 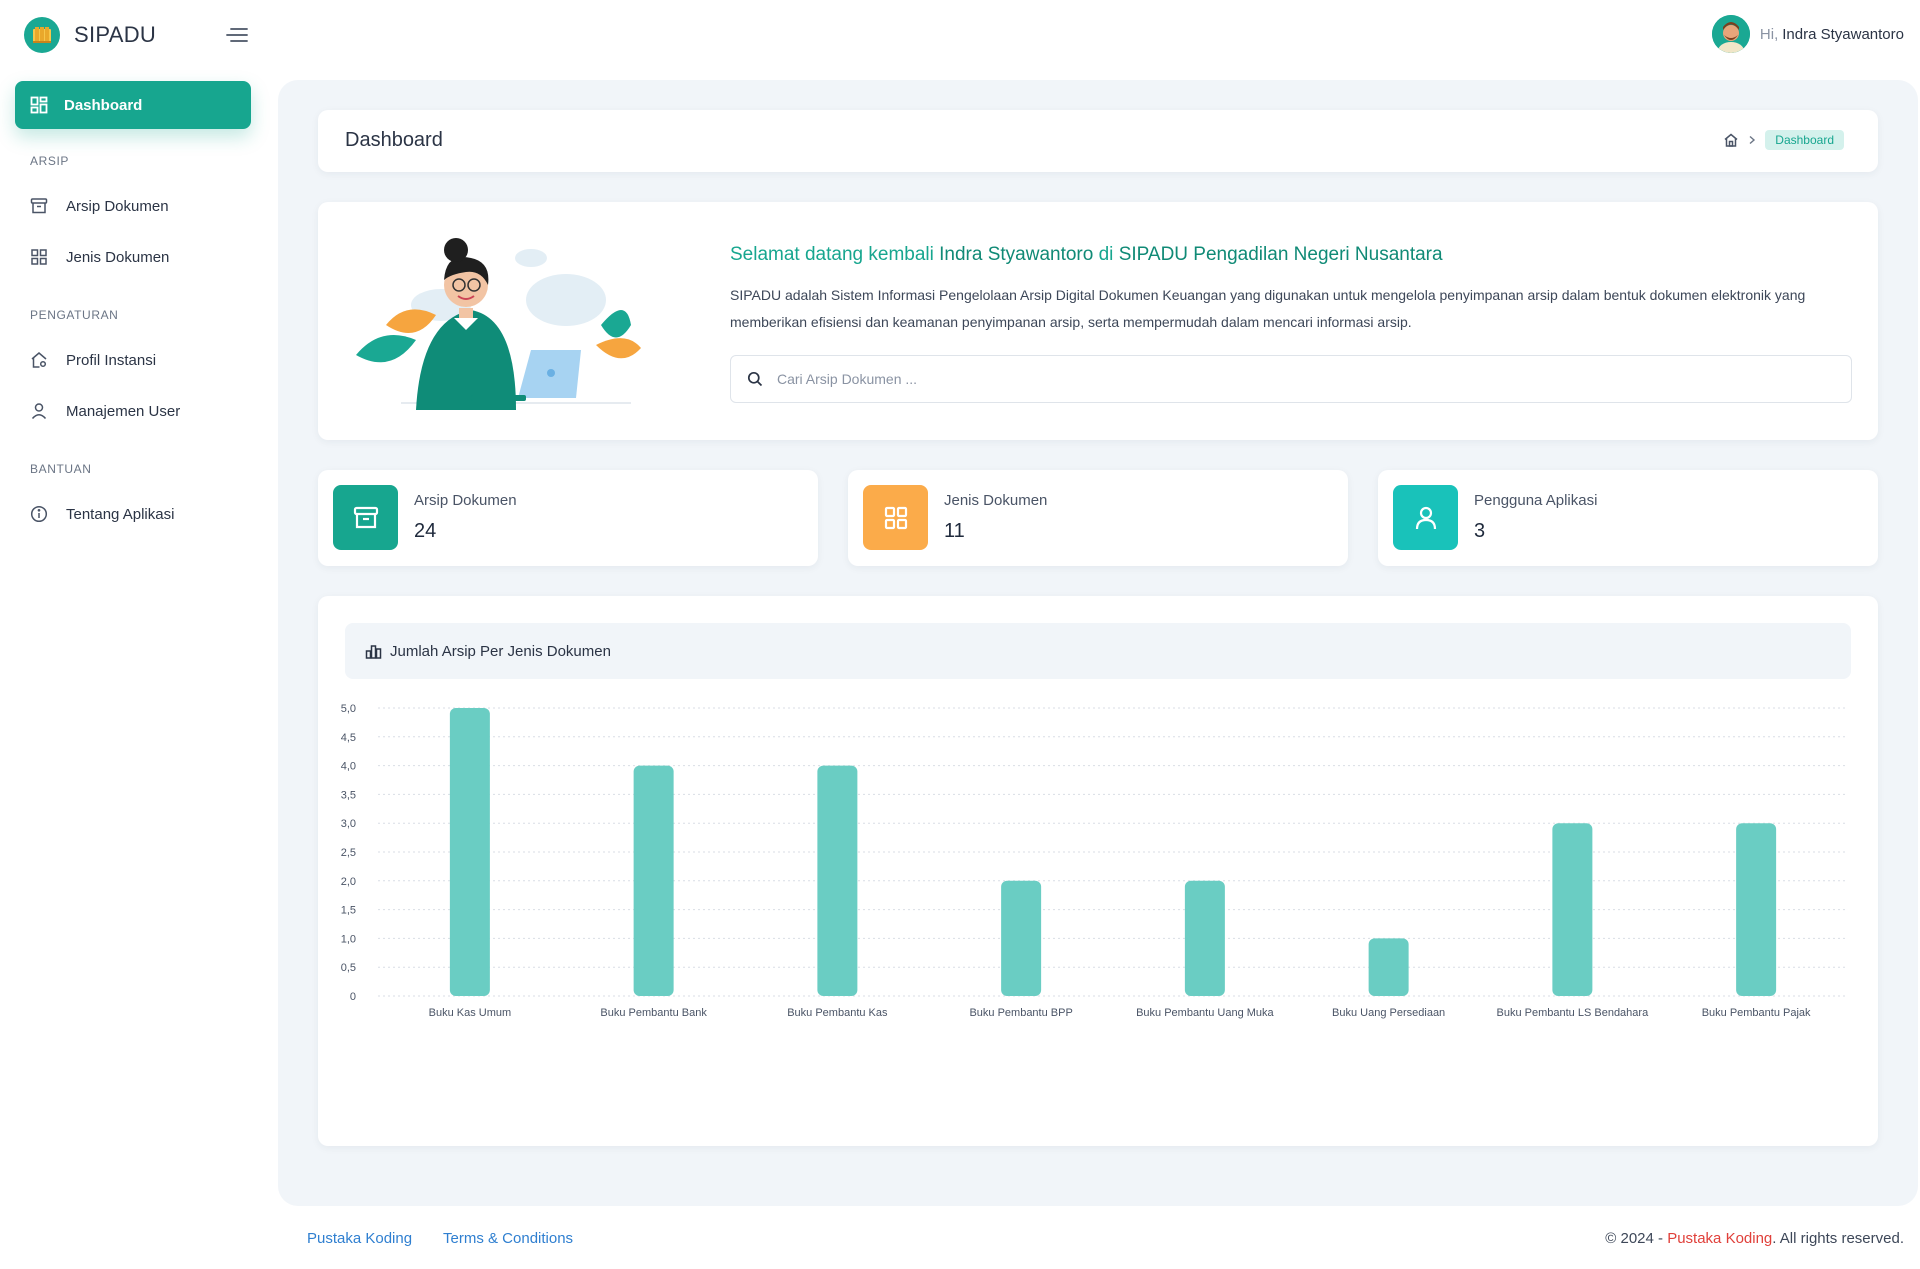 What do you see at coordinates (348, 939) in the screenshot?
I see `y-tick-label: 1,0` at bounding box center [348, 939].